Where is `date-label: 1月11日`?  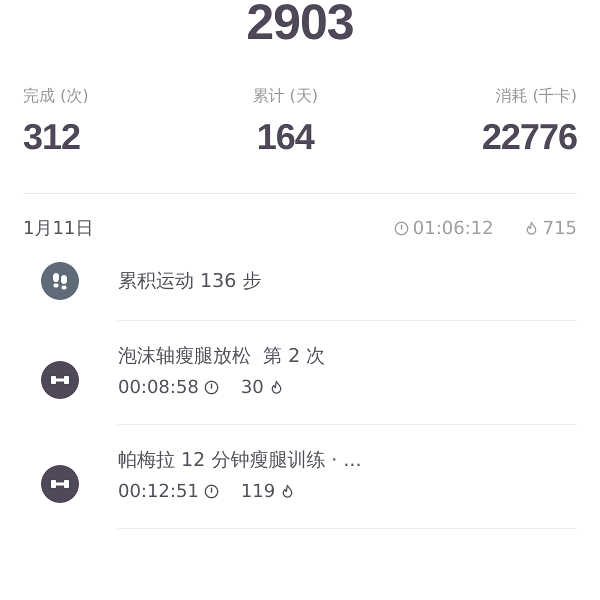
date-label: 1月11日 is located at coordinates (58, 228).